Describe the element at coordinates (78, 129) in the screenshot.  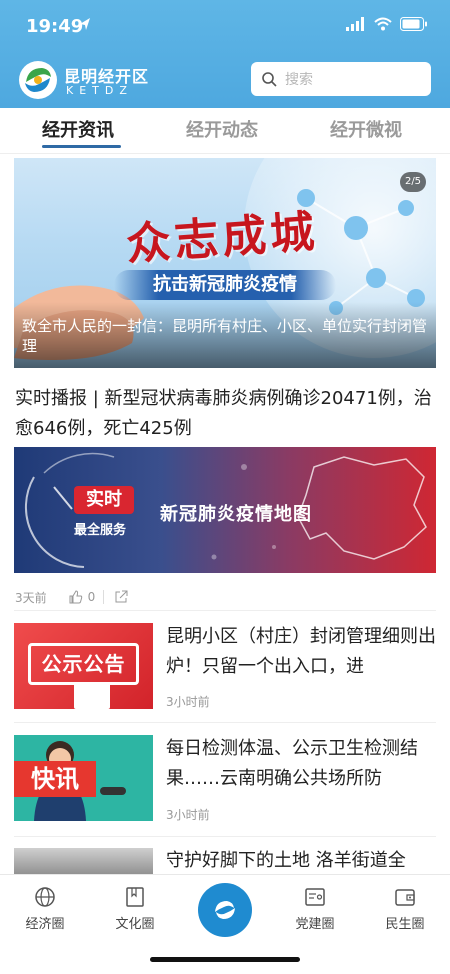
I see `tab-news: 经开资讯` at that location.